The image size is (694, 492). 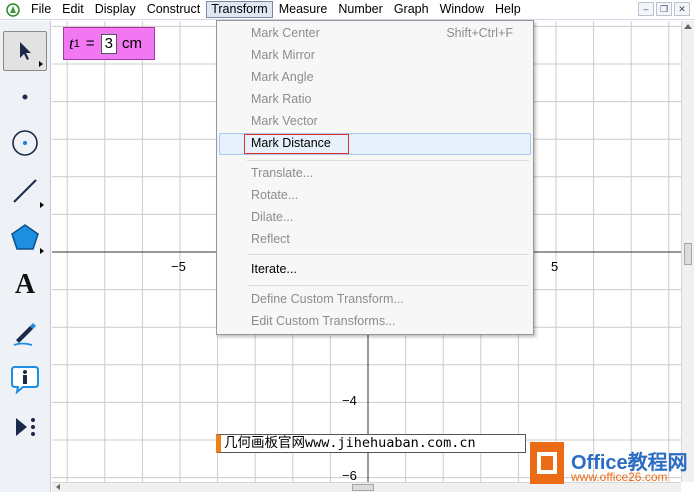 What do you see at coordinates (609, 466) in the screenshot?
I see `office26-watermark-logo: Office教程网 www.office26.com` at bounding box center [609, 466].